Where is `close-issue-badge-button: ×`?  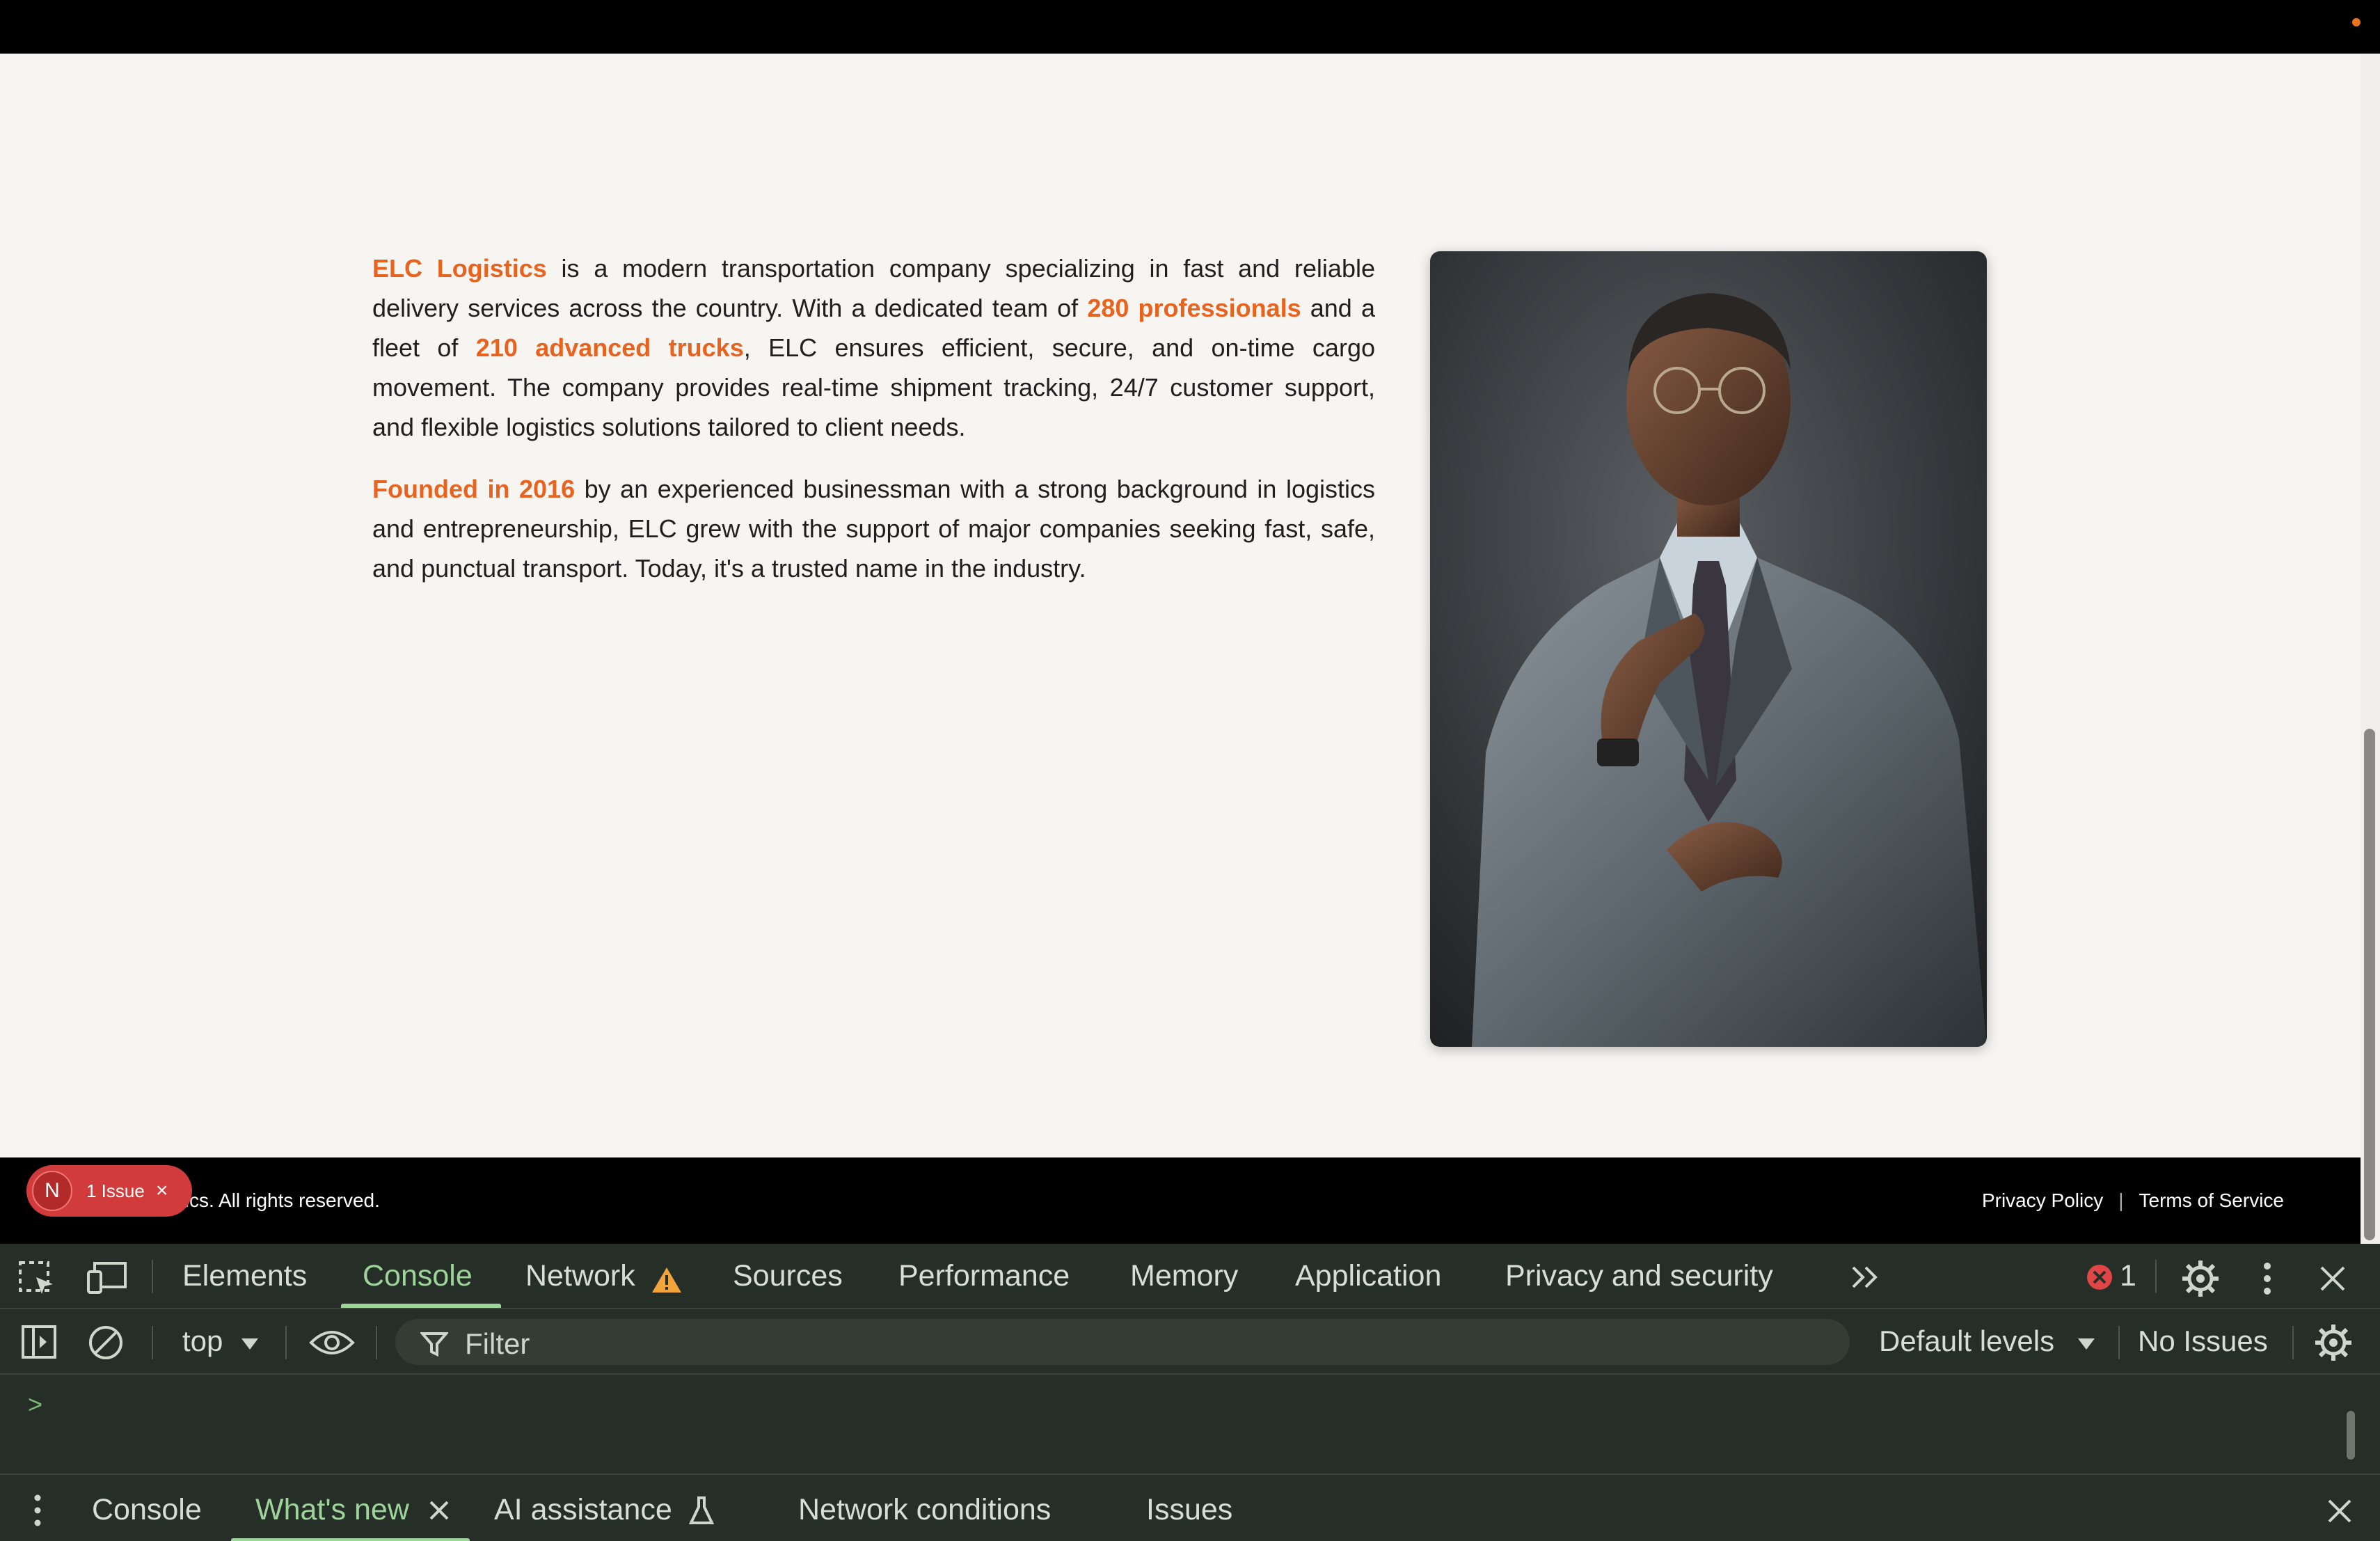
close-issue-badge-button: × is located at coordinates (162, 1191).